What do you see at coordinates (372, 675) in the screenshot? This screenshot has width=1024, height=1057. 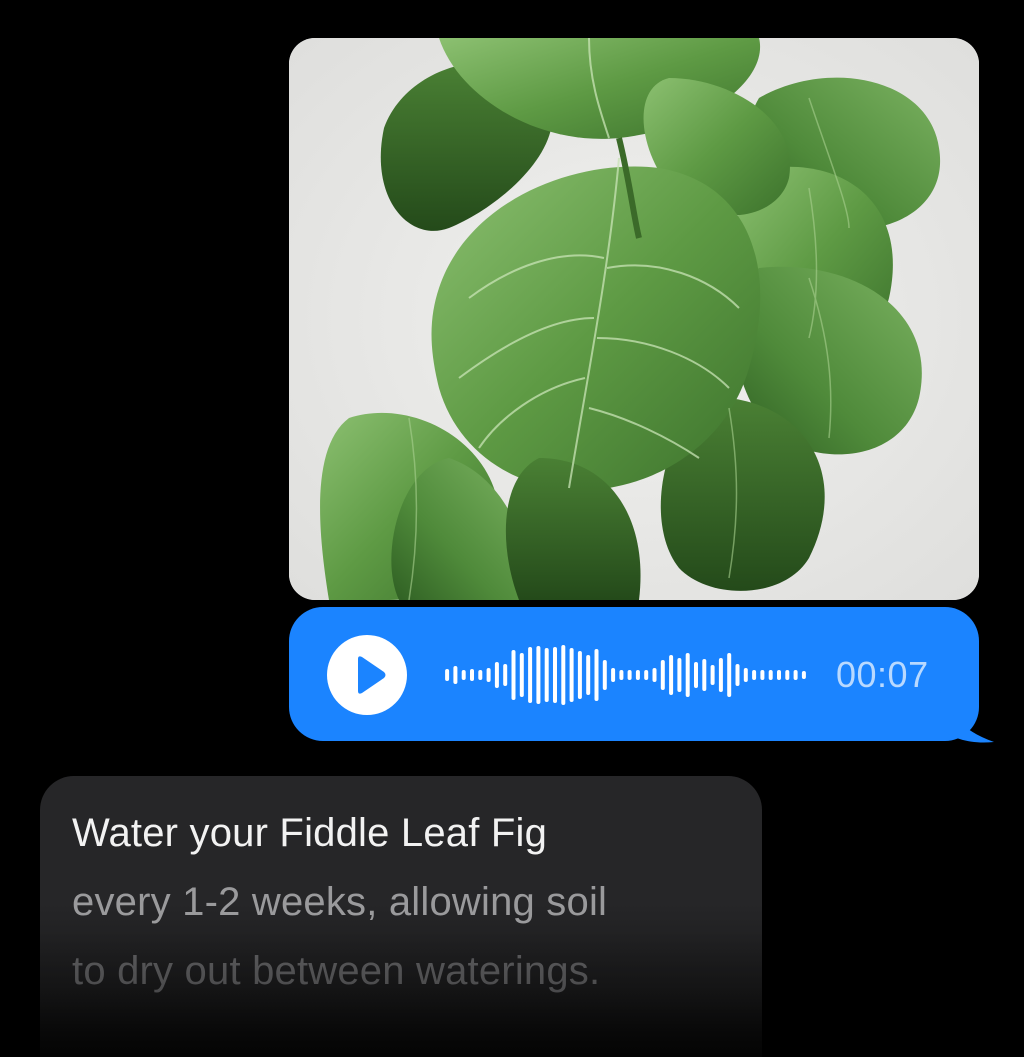 I see `play-icon` at bounding box center [372, 675].